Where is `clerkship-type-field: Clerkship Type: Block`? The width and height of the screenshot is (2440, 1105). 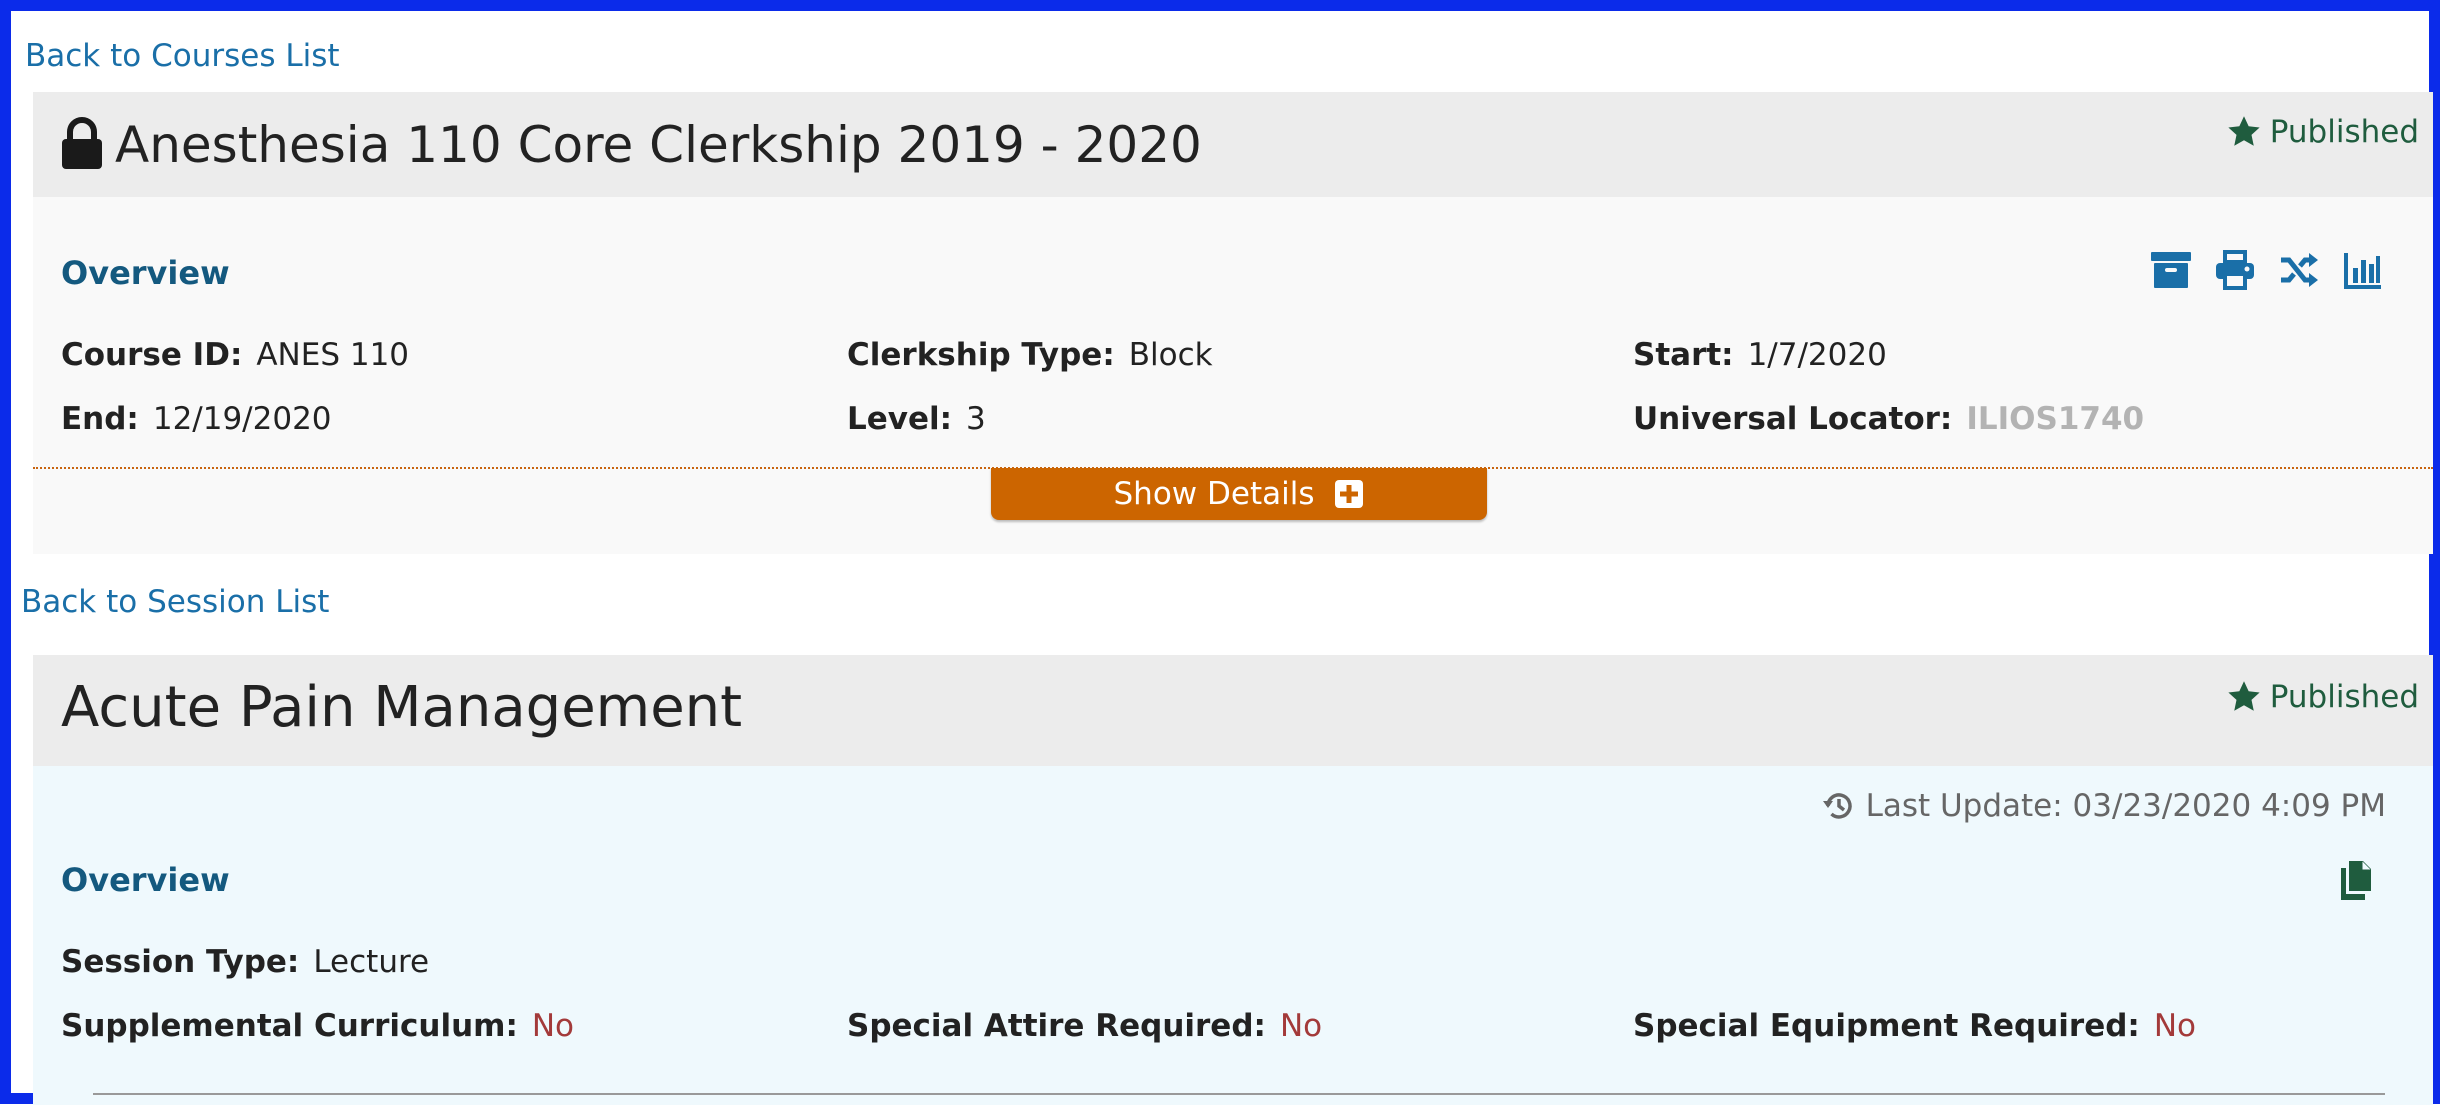 clerkship-type-field: Clerkship Type: Block is located at coordinates (1030, 355).